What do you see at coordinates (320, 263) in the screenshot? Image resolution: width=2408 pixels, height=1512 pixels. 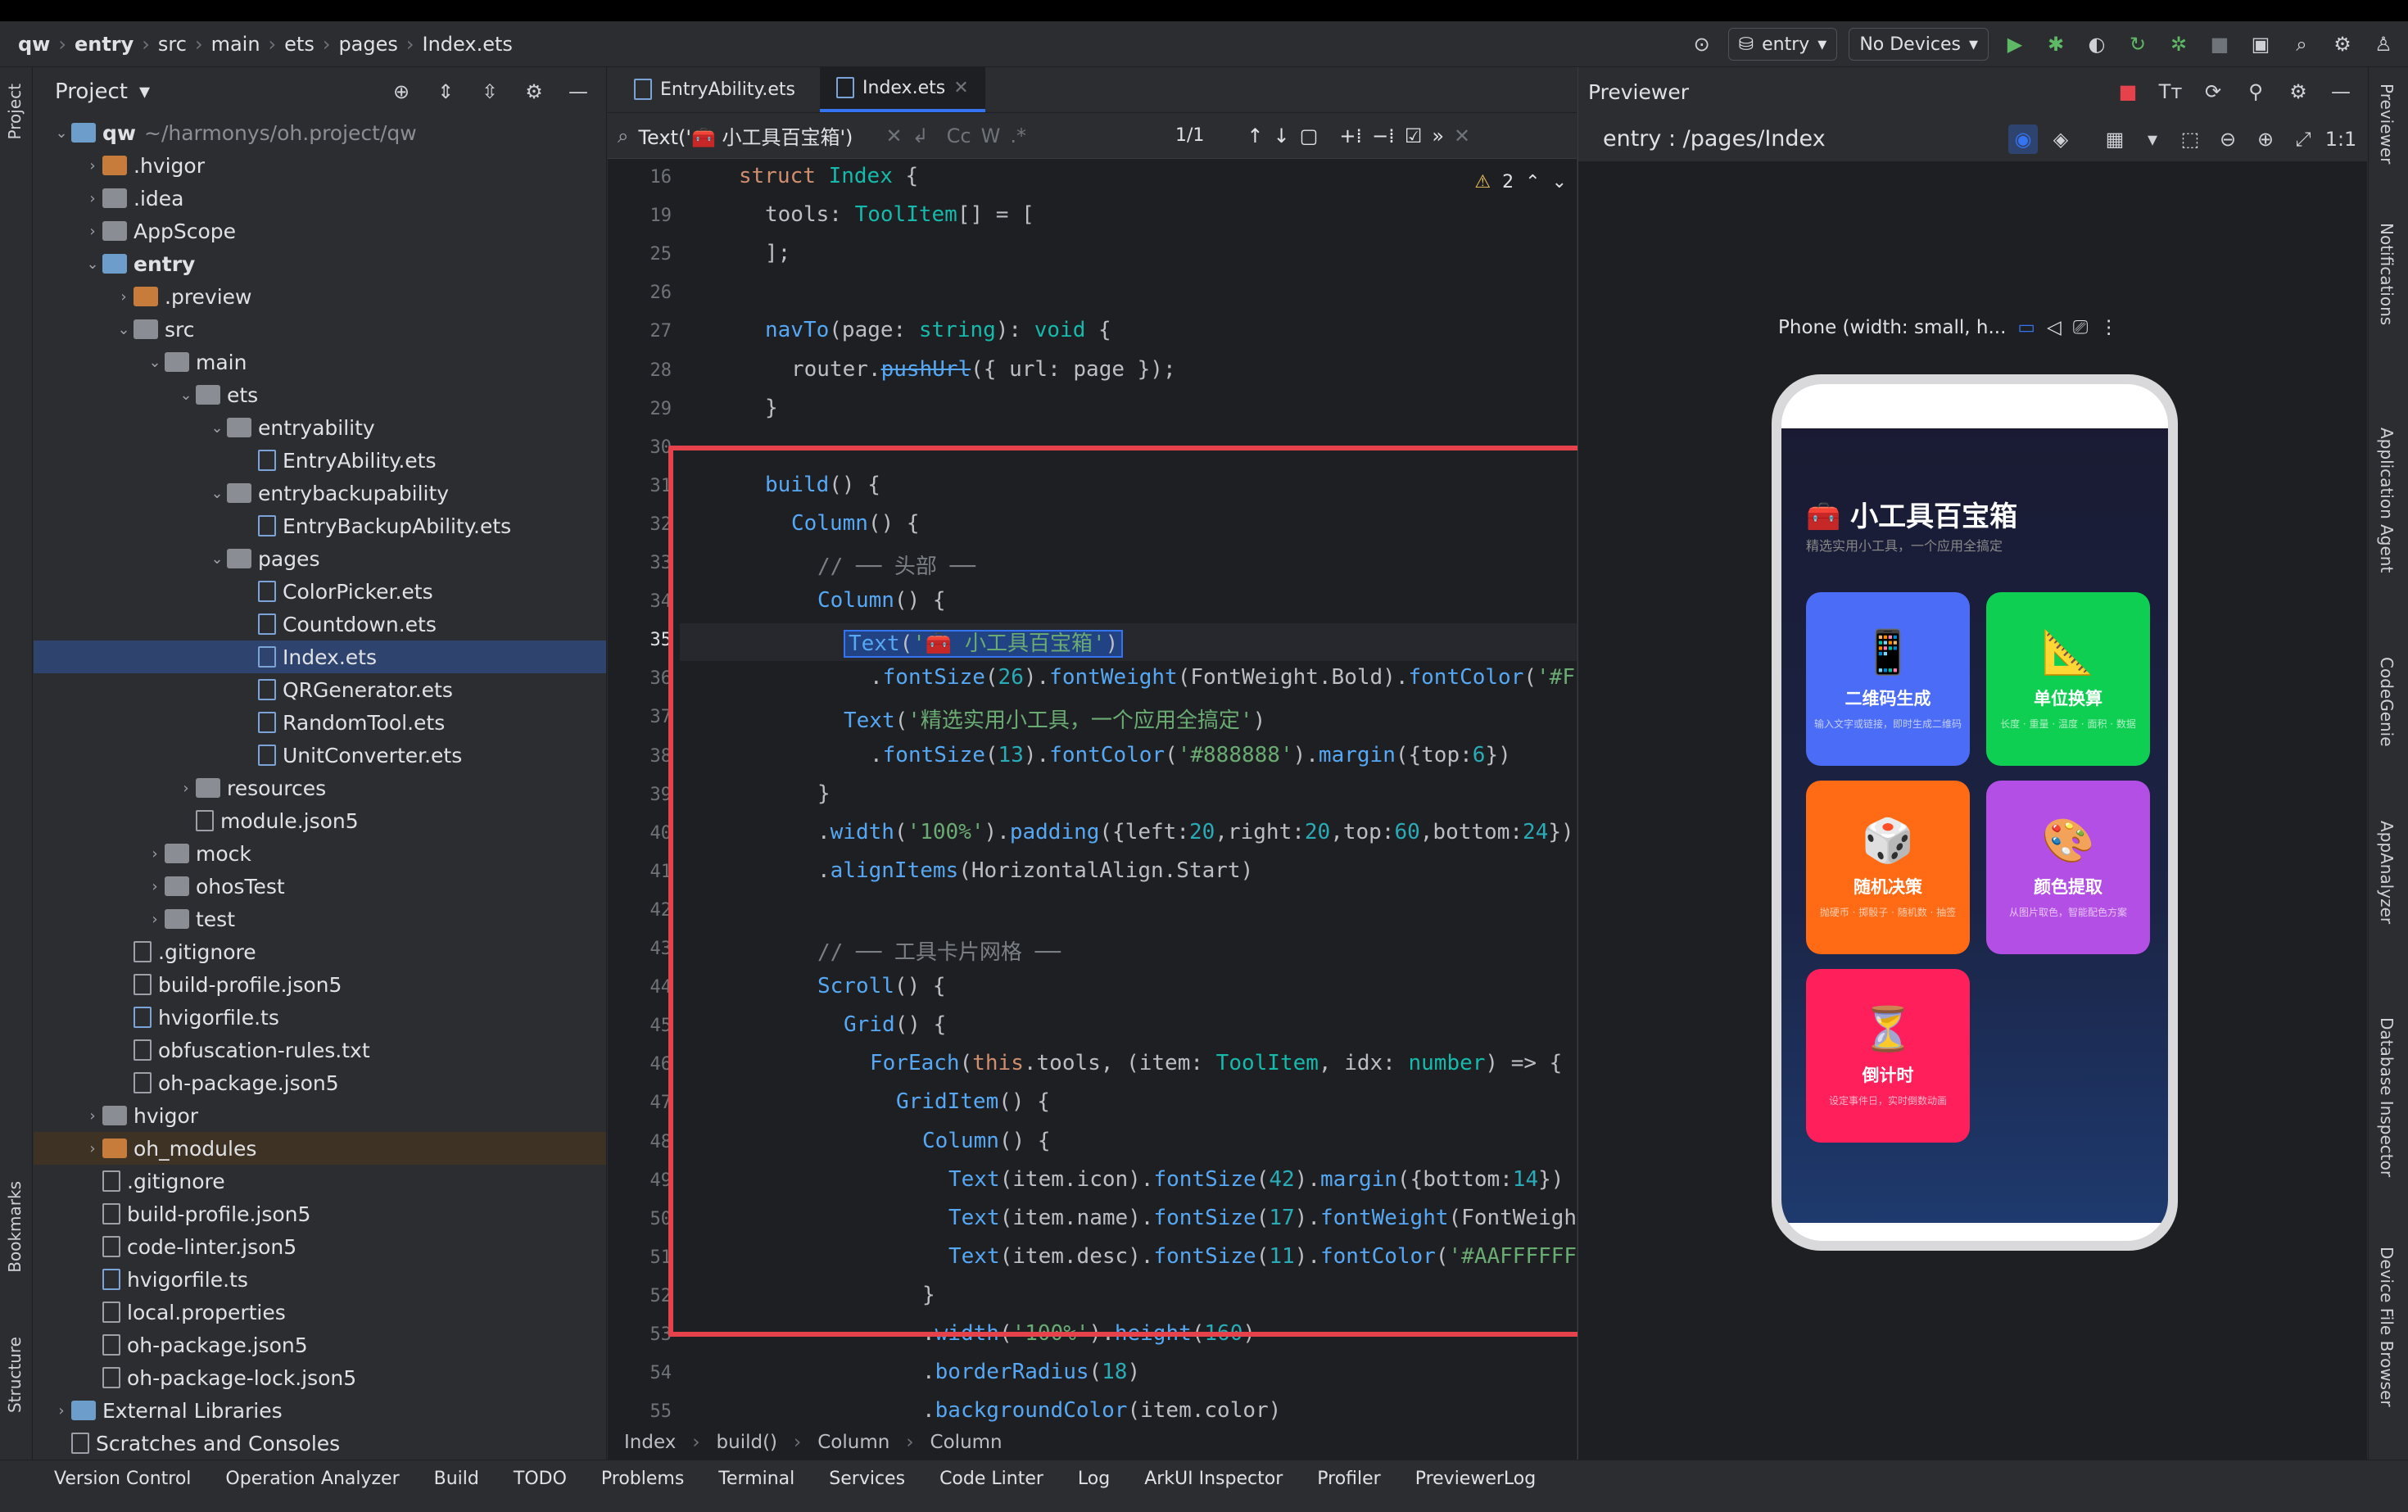 I see `tree-item: ⌄ entry` at bounding box center [320, 263].